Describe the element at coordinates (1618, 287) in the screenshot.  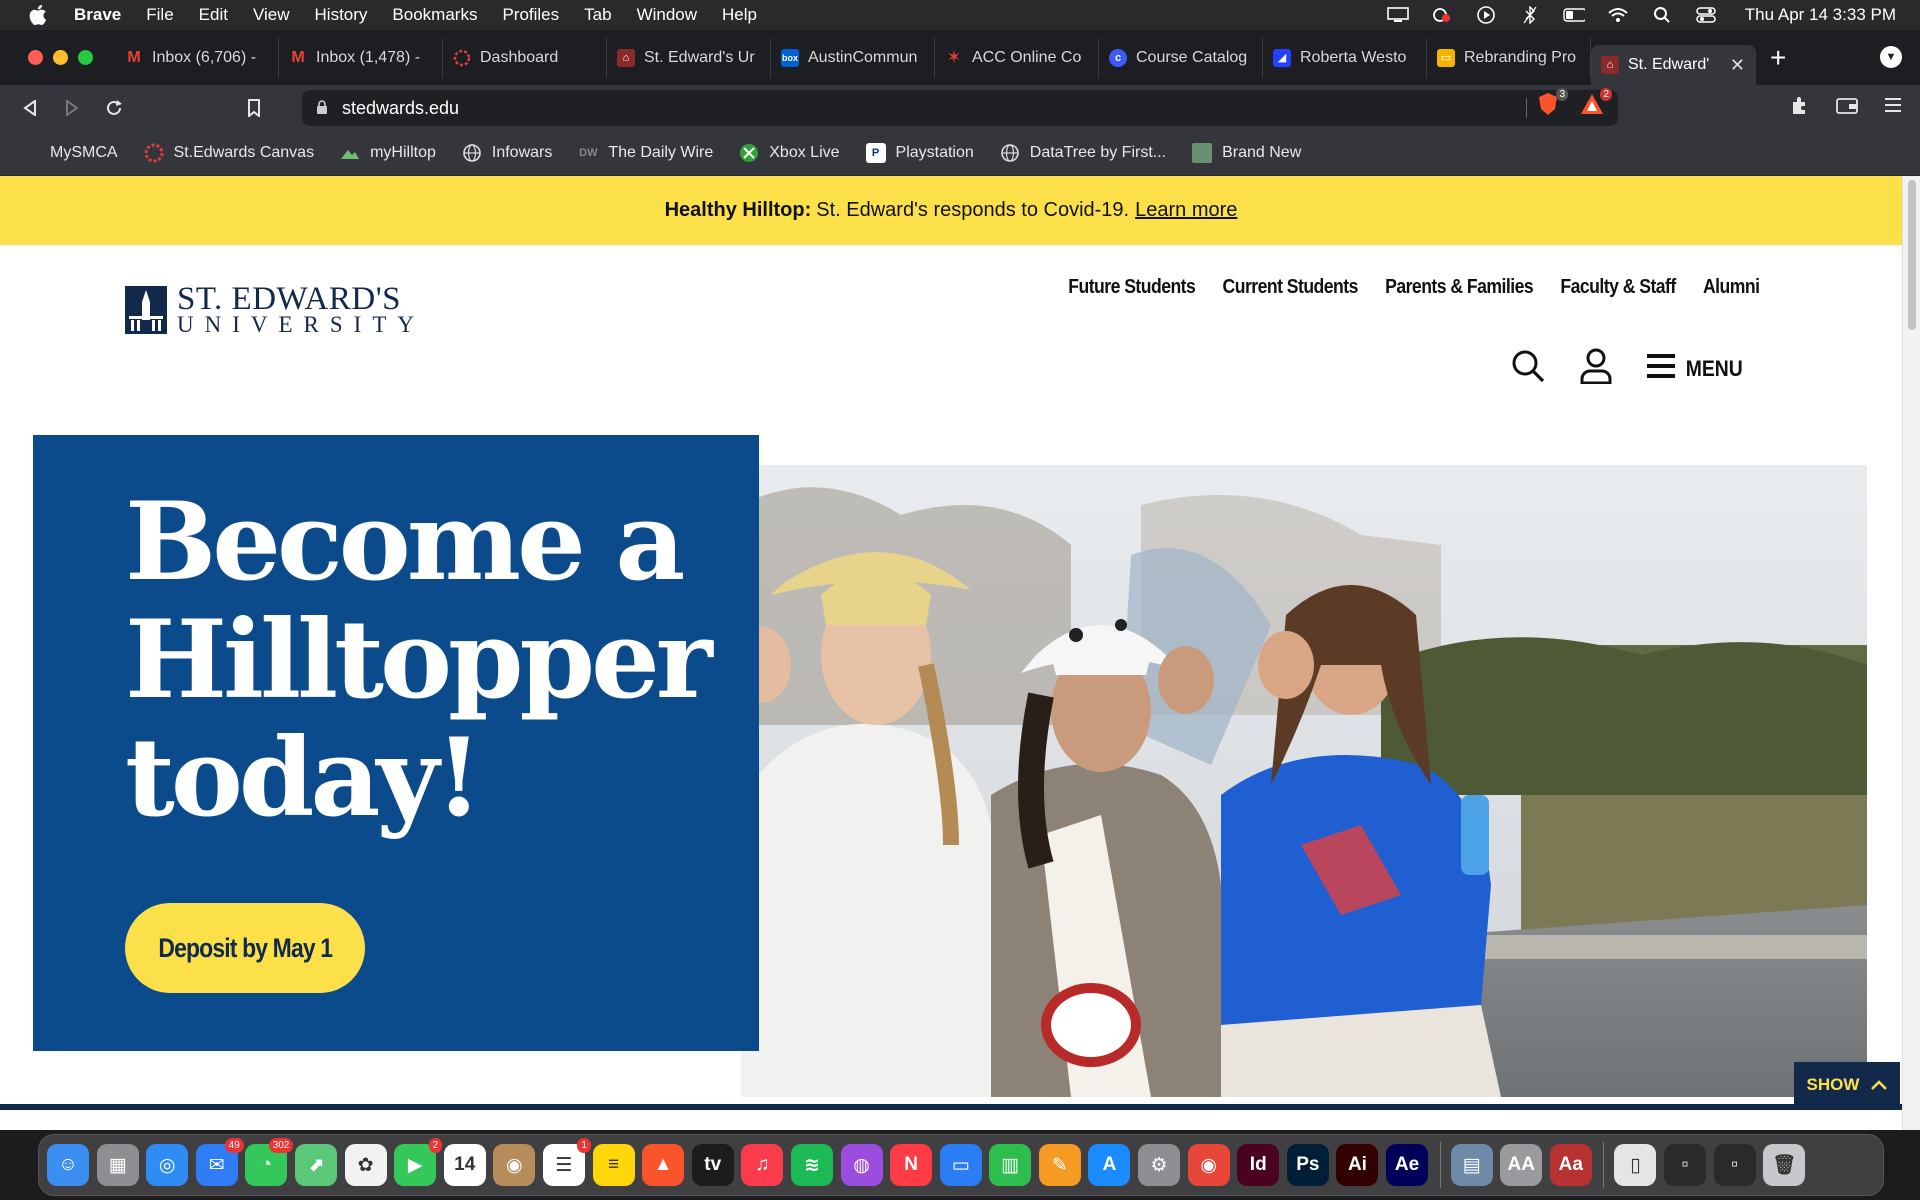
I see `nav-faculty-staff: Faculty & Staff` at that location.